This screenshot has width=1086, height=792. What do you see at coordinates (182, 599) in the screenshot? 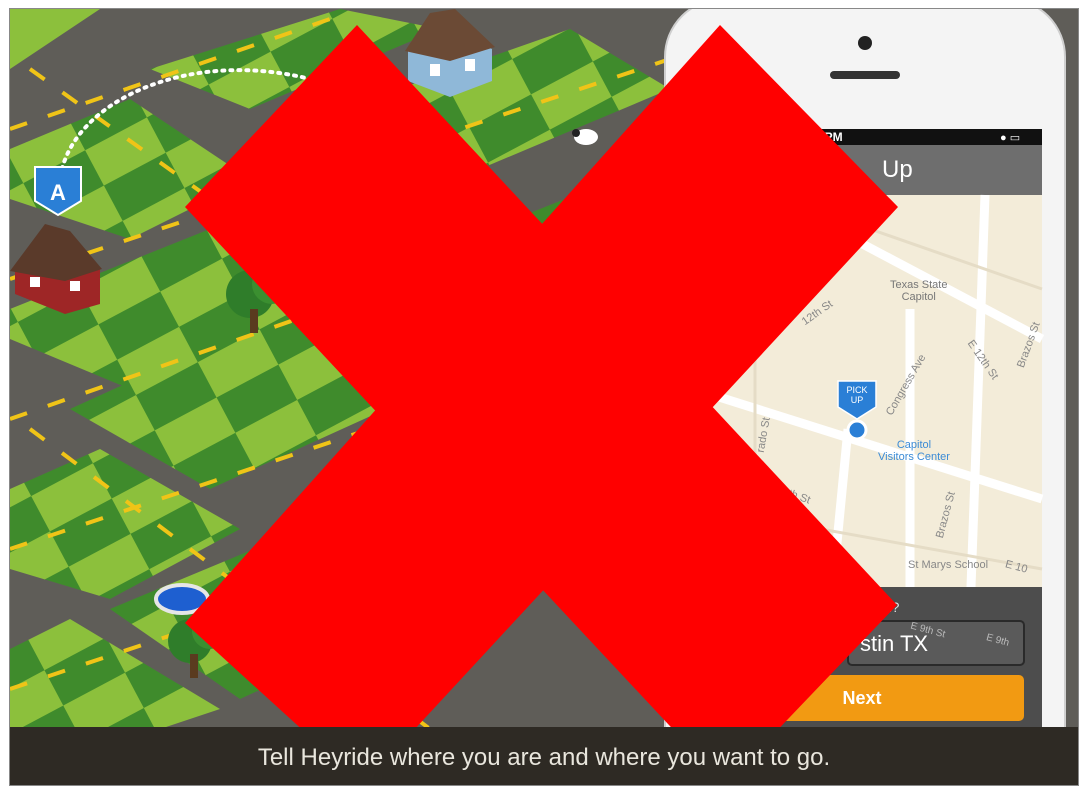
I see `pool-icon` at bounding box center [182, 599].